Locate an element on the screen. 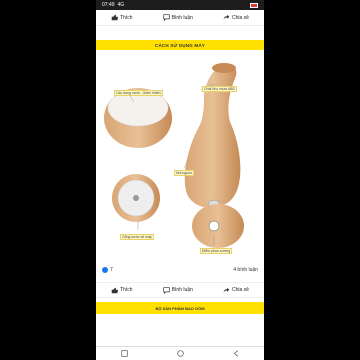 This screenshot has width=360, height=360. signal-label: 4G is located at coordinates (121, 5).